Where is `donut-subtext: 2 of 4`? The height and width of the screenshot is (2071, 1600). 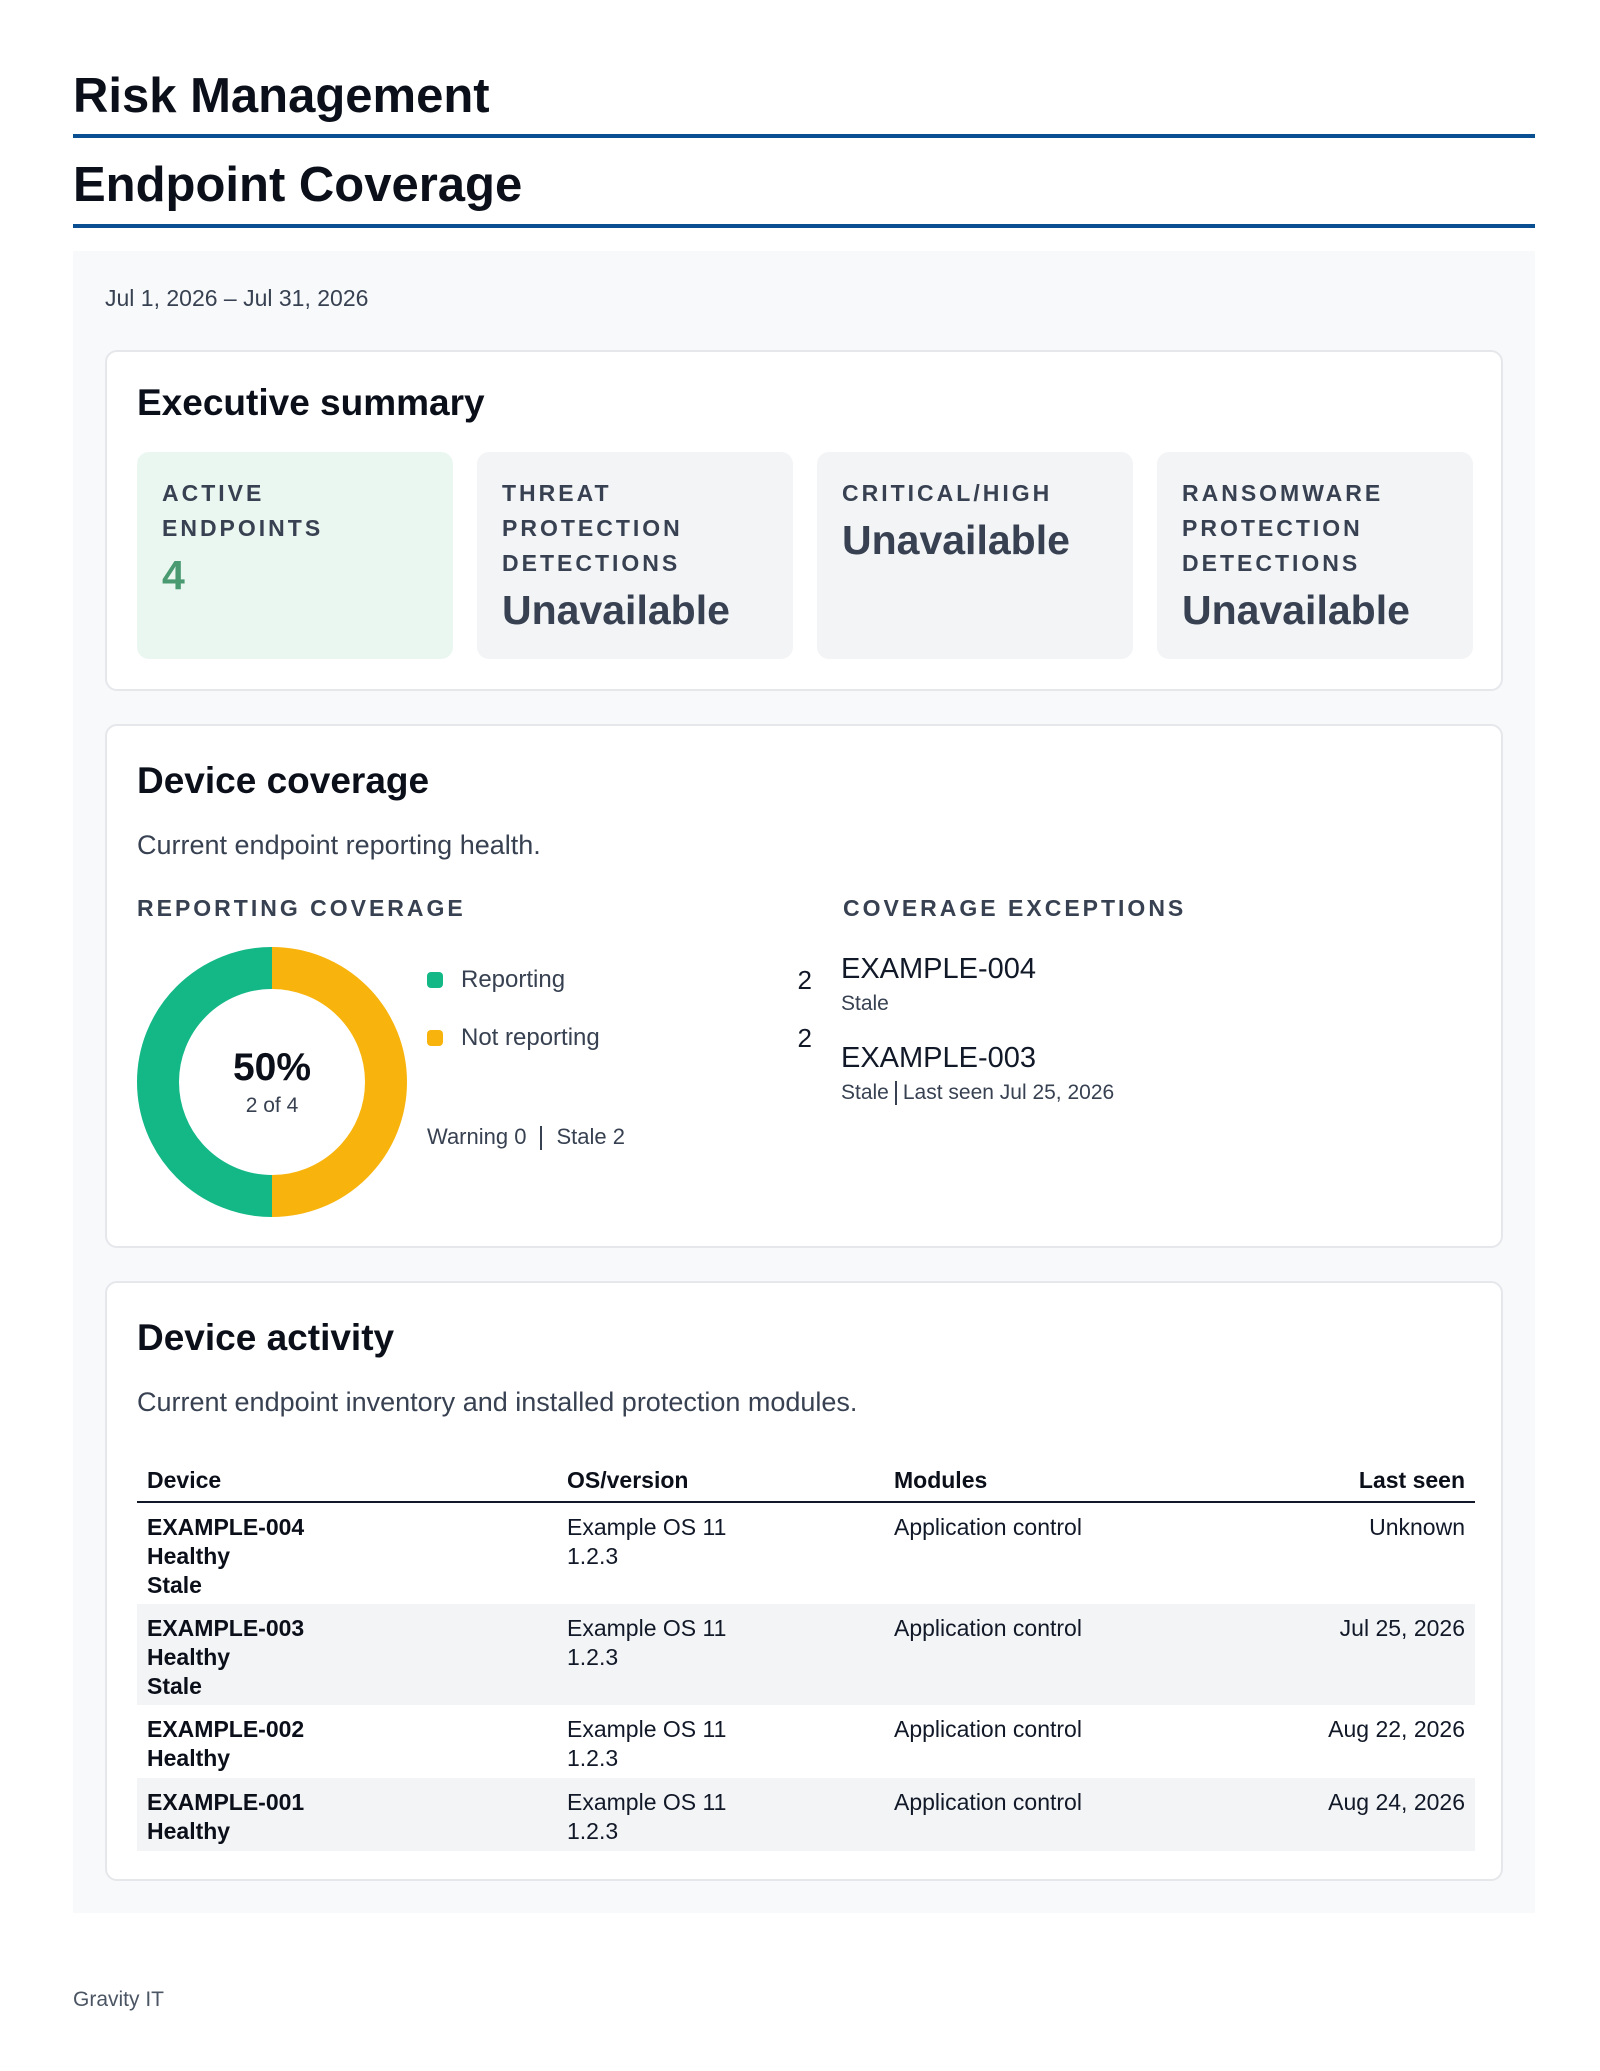 donut-subtext: 2 of 4 is located at coordinates (272, 1105).